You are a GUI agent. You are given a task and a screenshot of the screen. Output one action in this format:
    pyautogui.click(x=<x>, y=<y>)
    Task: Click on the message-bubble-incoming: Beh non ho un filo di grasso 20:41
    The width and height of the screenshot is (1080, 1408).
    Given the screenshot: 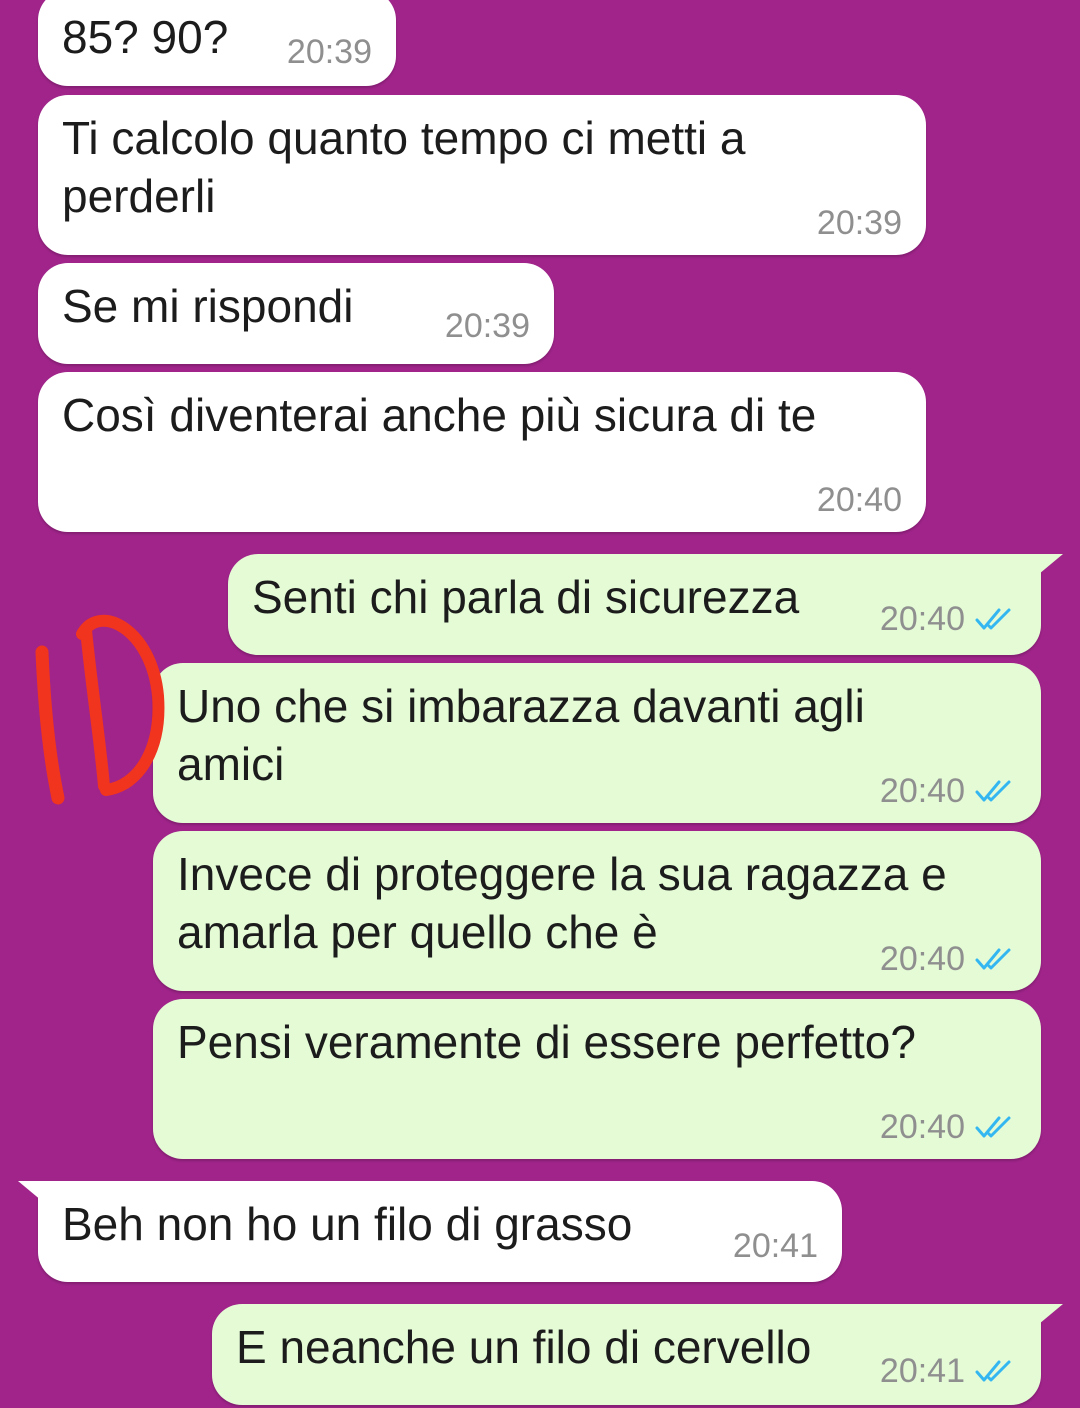 What is the action you would take?
    pyautogui.click(x=430, y=1231)
    